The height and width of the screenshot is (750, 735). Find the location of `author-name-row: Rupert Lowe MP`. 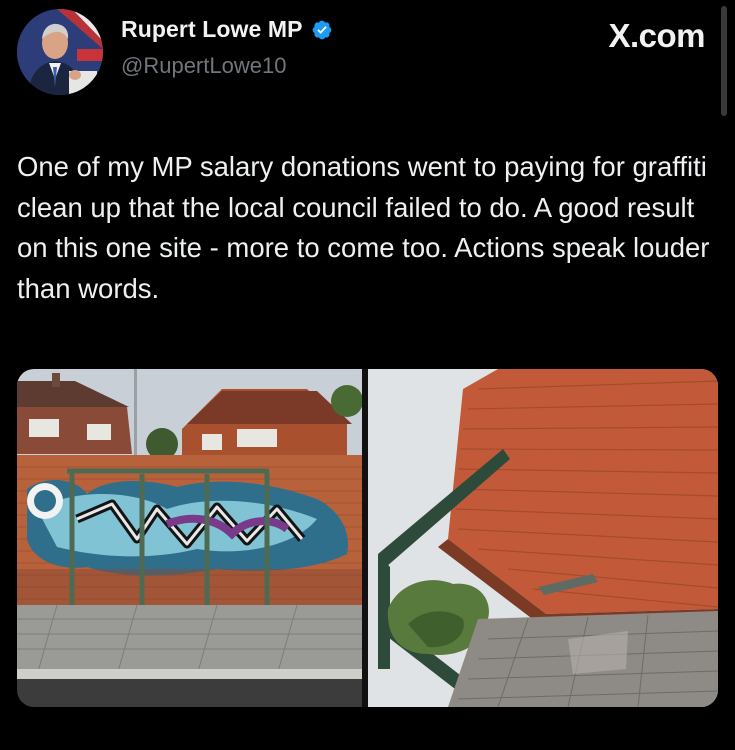

author-name-row: Rupert Lowe MP is located at coordinates (227, 29).